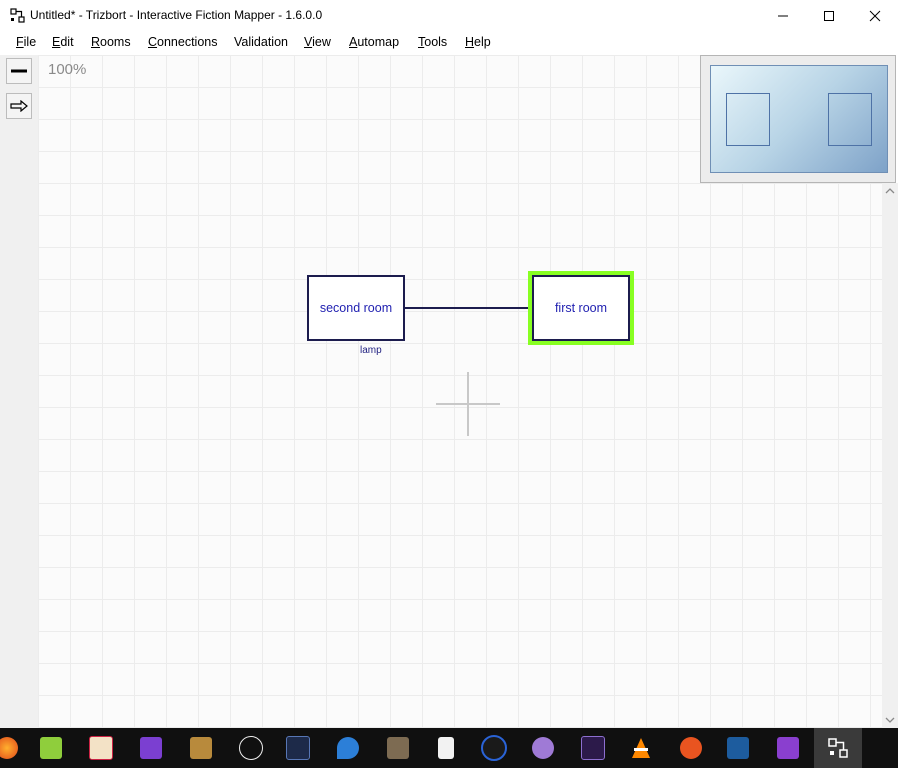 The image size is (898, 768). I want to click on minimap, so click(799, 119).